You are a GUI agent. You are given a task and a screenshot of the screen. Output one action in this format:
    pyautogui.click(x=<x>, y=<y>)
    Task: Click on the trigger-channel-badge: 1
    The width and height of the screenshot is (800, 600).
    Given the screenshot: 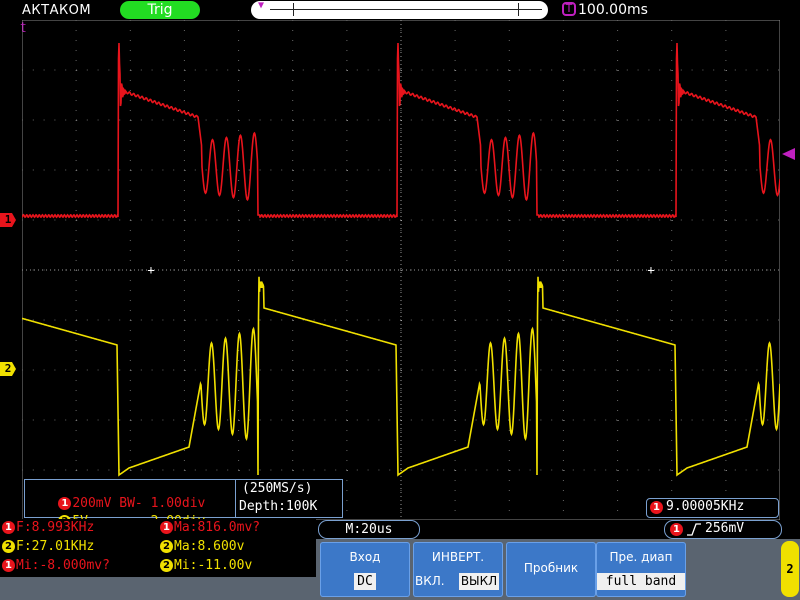 What is the action you would take?
    pyautogui.click(x=676, y=529)
    